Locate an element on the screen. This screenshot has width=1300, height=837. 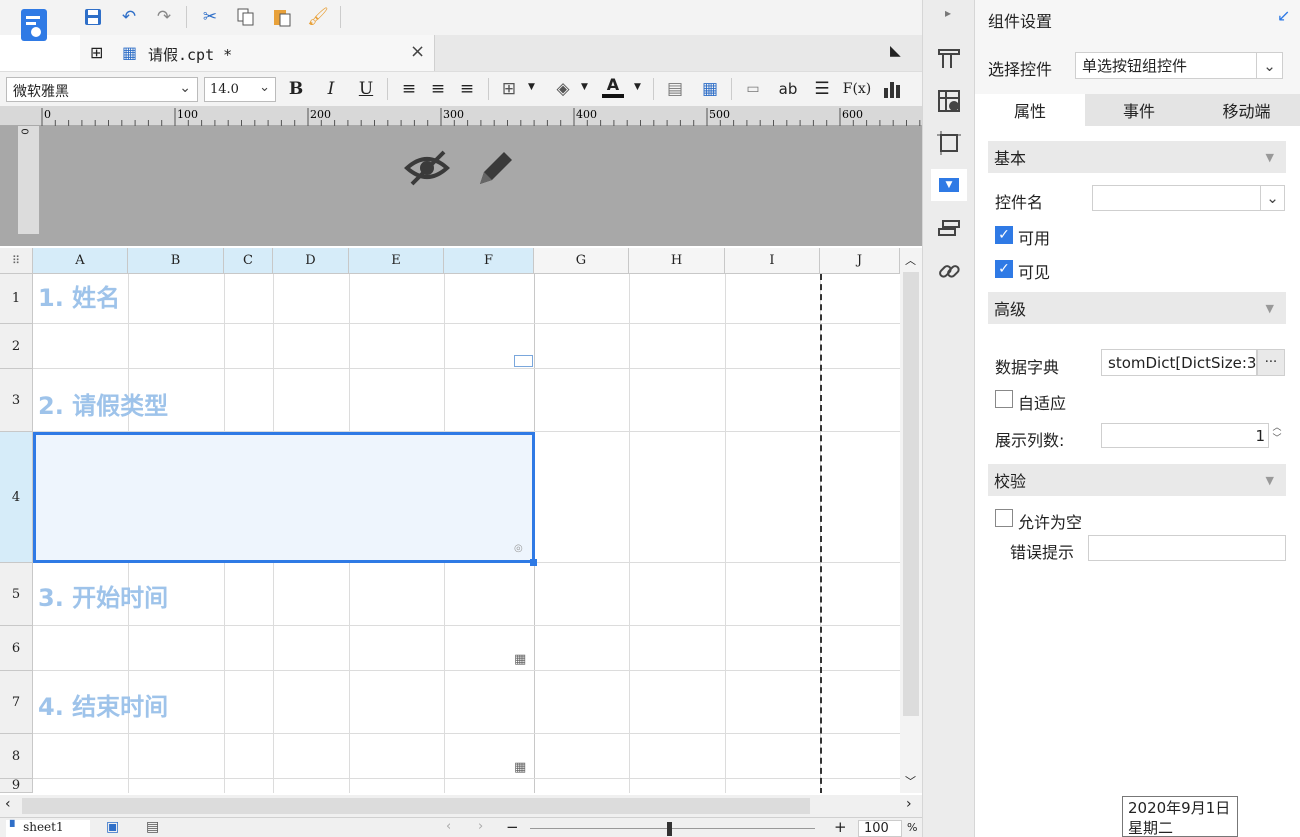
fill-handle is located at coordinates (533, 562).